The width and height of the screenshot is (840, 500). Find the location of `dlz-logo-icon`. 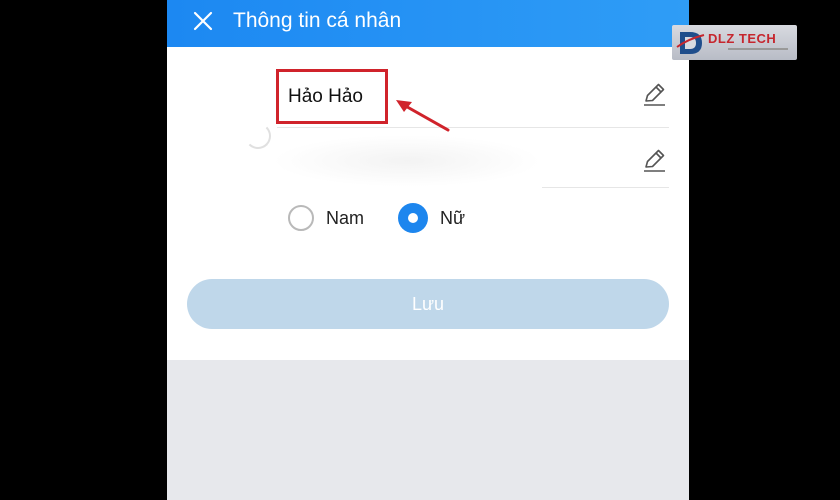

dlz-logo-icon is located at coordinates (690, 43).